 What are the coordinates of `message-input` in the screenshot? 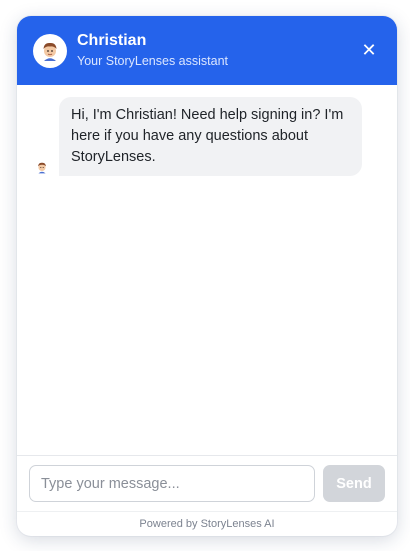 It's located at (172, 483).